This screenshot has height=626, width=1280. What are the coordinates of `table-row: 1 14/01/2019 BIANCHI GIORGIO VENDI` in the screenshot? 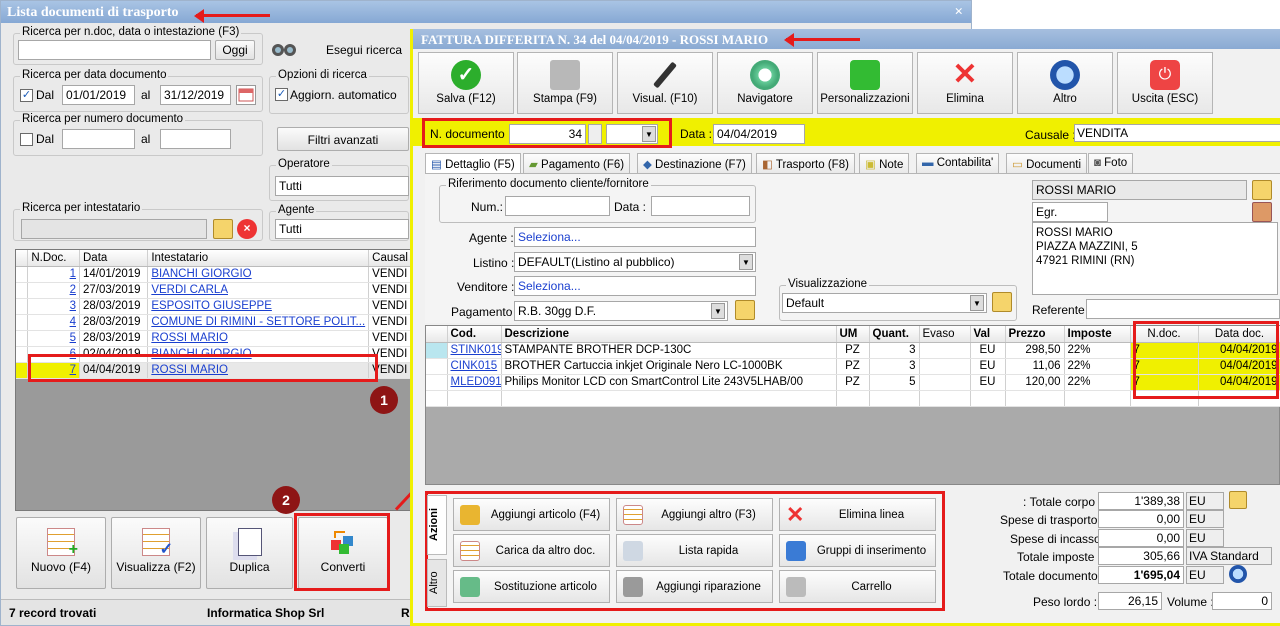 It's located at (214, 274).